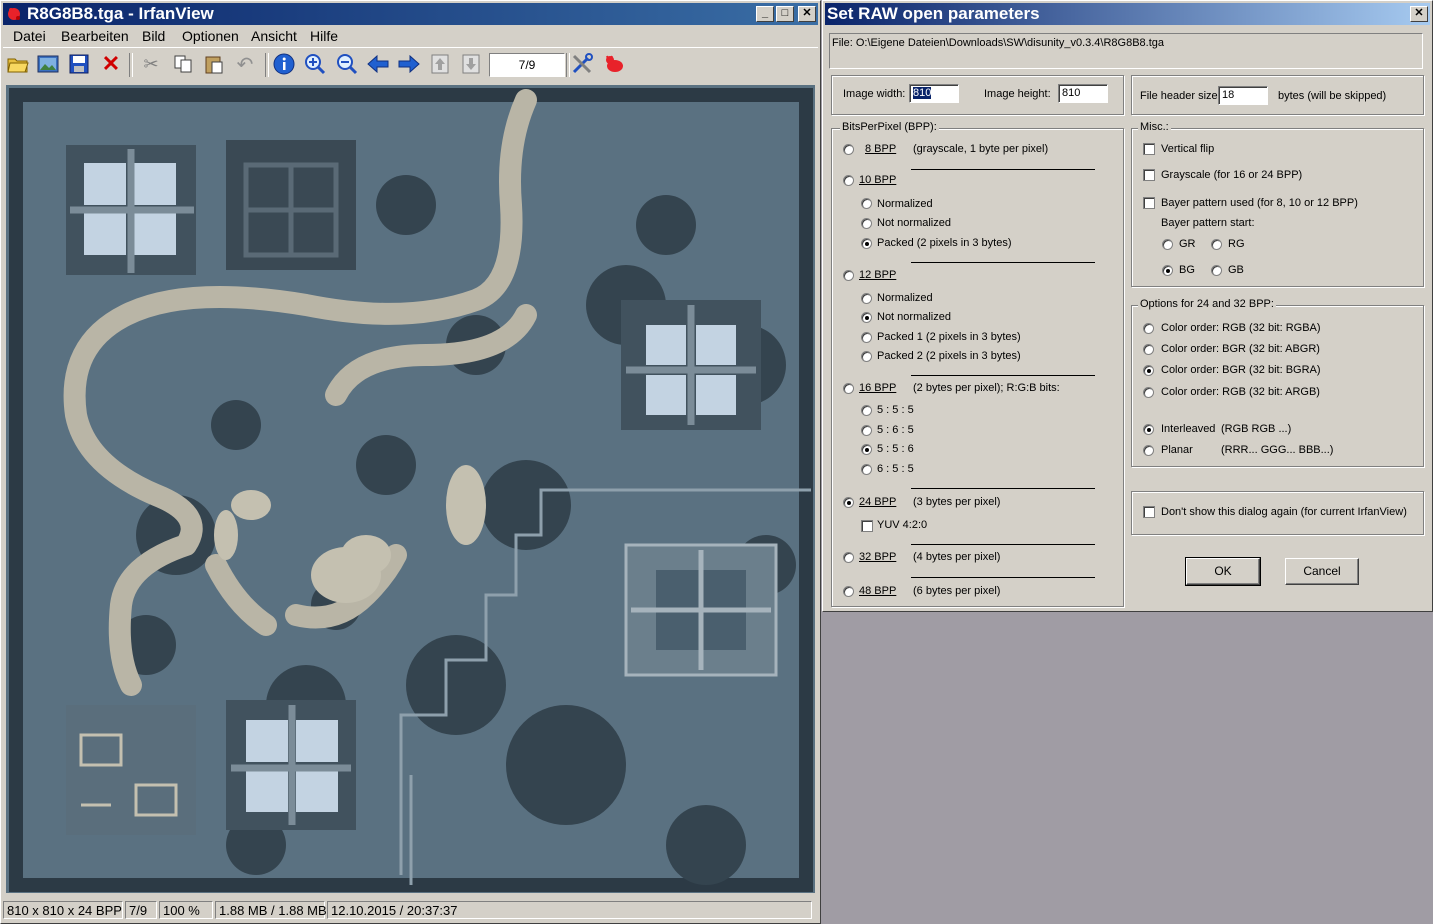 This screenshot has width=1433, height=924. What do you see at coordinates (1240, 349) in the screenshot?
I see `label-color-abgr: Color order: BGR (32 bit: ABGR)` at bounding box center [1240, 349].